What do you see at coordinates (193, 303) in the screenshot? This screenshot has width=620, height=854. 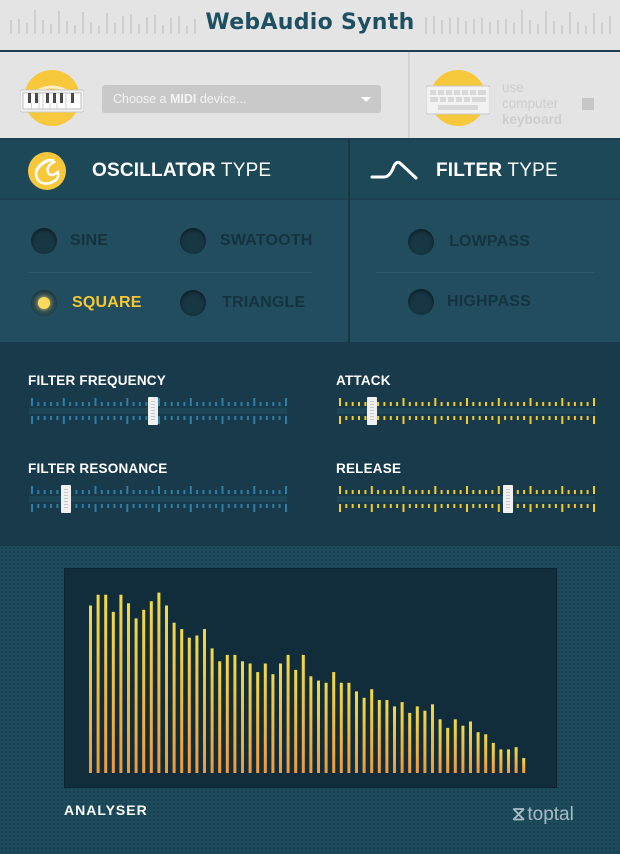 I see `radio-triangle` at bounding box center [193, 303].